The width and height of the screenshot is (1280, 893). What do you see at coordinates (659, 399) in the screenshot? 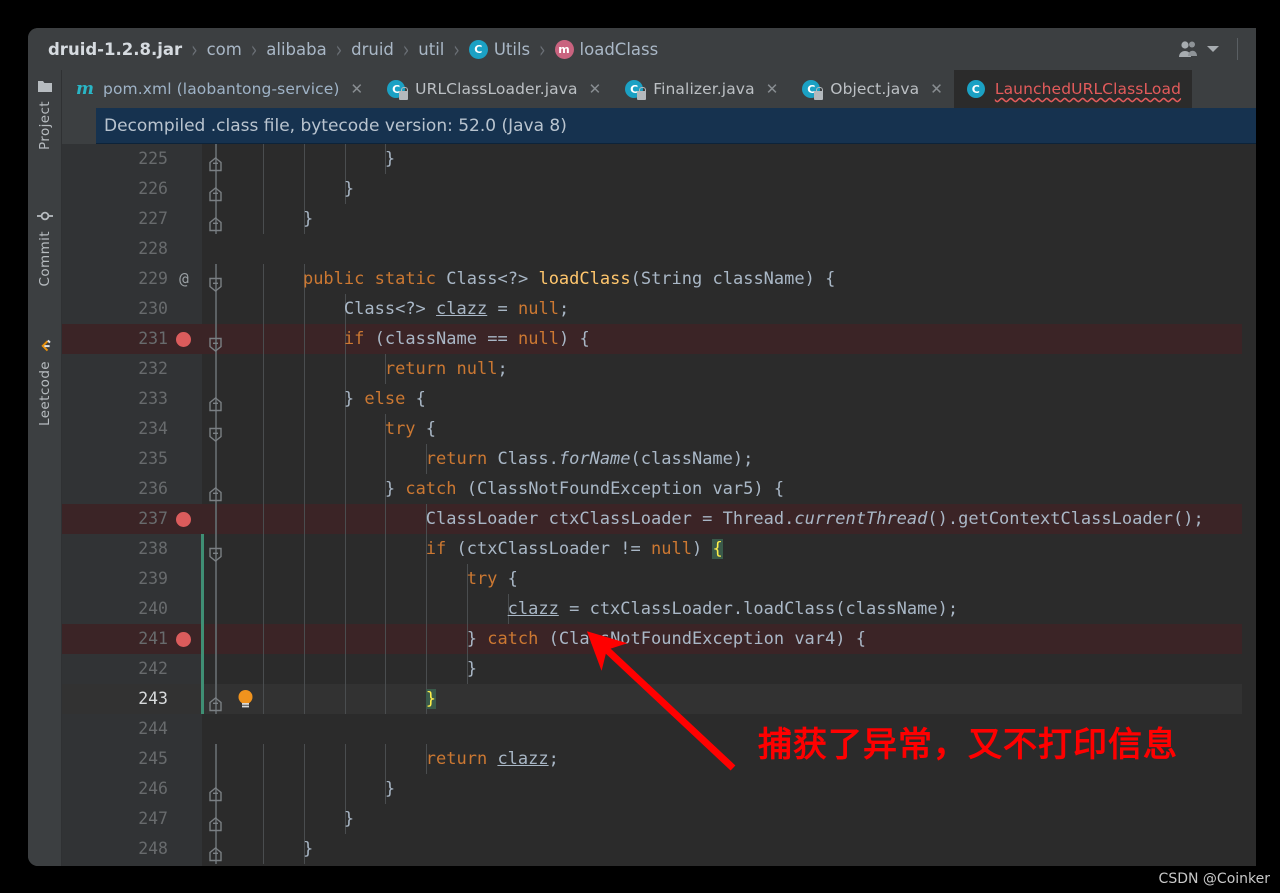
I see `code-line: 233 } else {` at bounding box center [659, 399].